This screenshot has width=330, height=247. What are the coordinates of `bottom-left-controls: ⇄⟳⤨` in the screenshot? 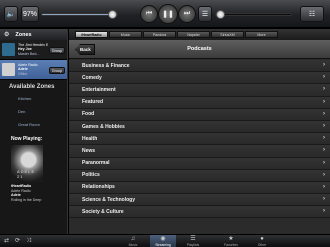 It's located at (20, 241).